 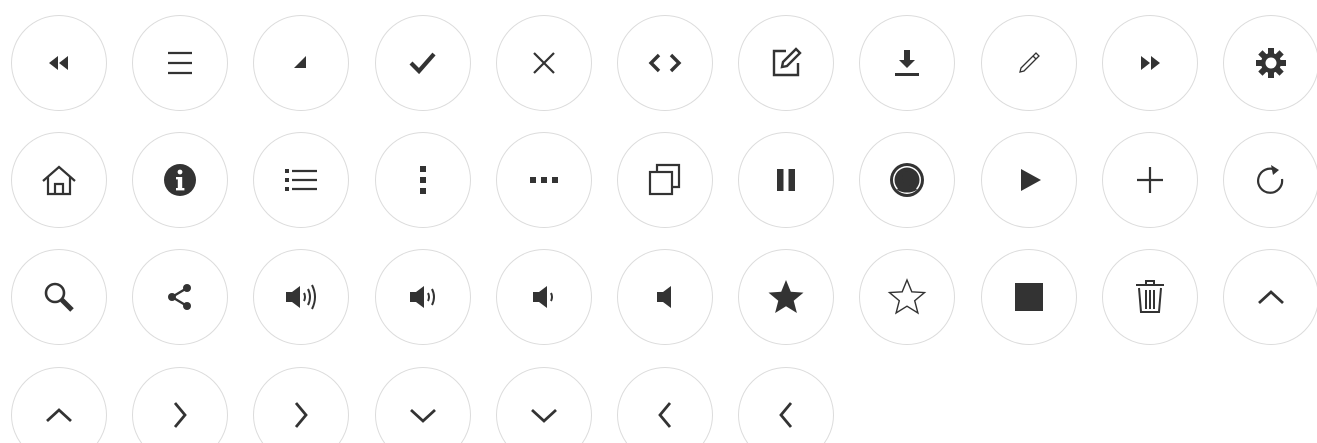 I want to click on stop-icon, so click(x=1029, y=297).